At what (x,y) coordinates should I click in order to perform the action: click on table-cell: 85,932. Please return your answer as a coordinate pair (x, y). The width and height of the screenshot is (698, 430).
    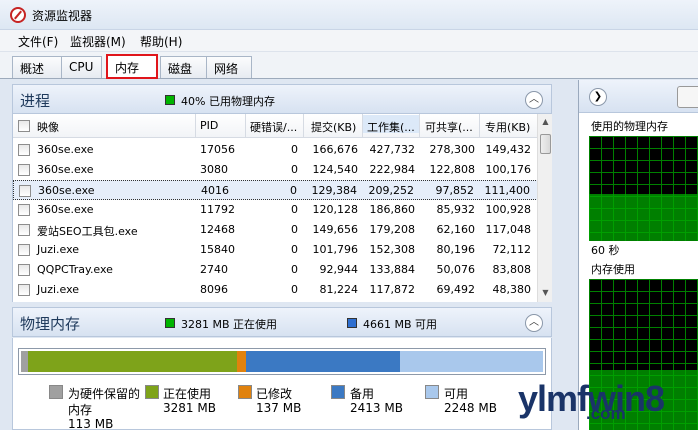
    Looking at the image, I should click on (456, 209).